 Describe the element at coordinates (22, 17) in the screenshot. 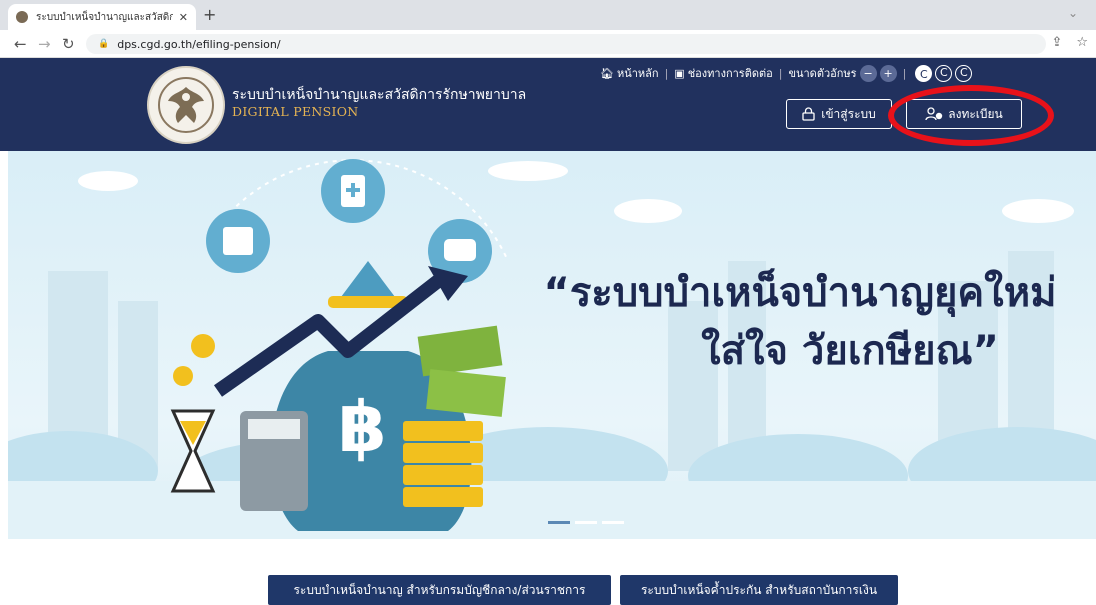

I see `site-favicon-icon` at that location.